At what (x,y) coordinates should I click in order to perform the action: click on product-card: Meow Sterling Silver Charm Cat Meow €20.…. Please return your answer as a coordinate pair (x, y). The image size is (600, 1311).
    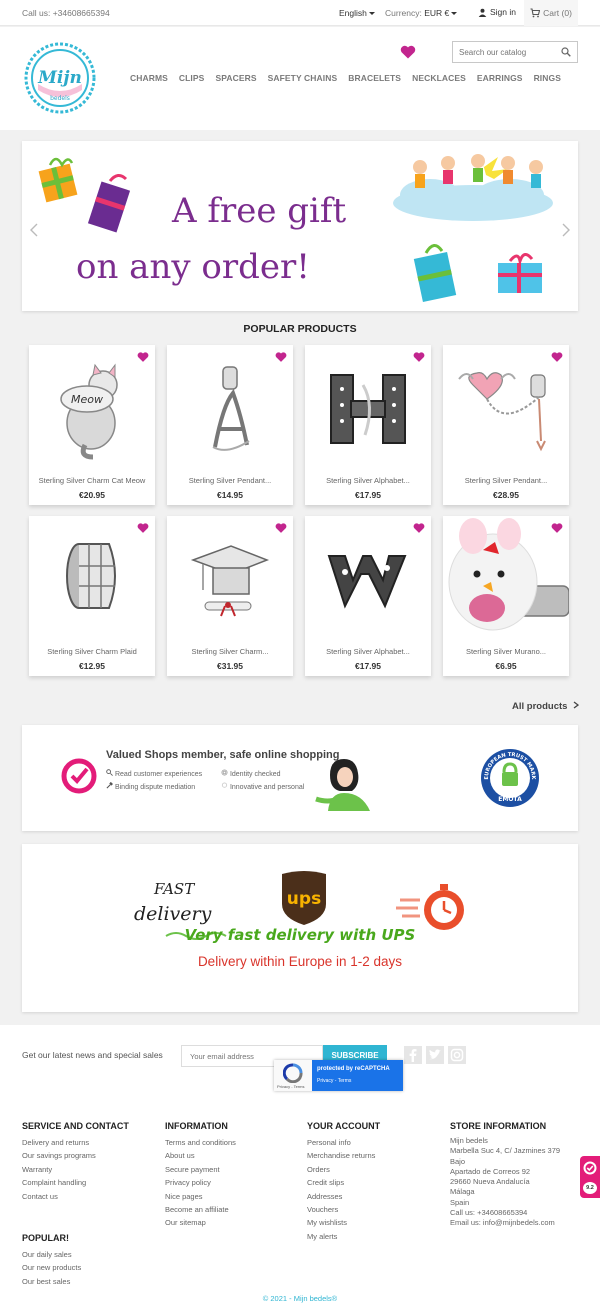
    Looking at the image, I should click on (92, 425).